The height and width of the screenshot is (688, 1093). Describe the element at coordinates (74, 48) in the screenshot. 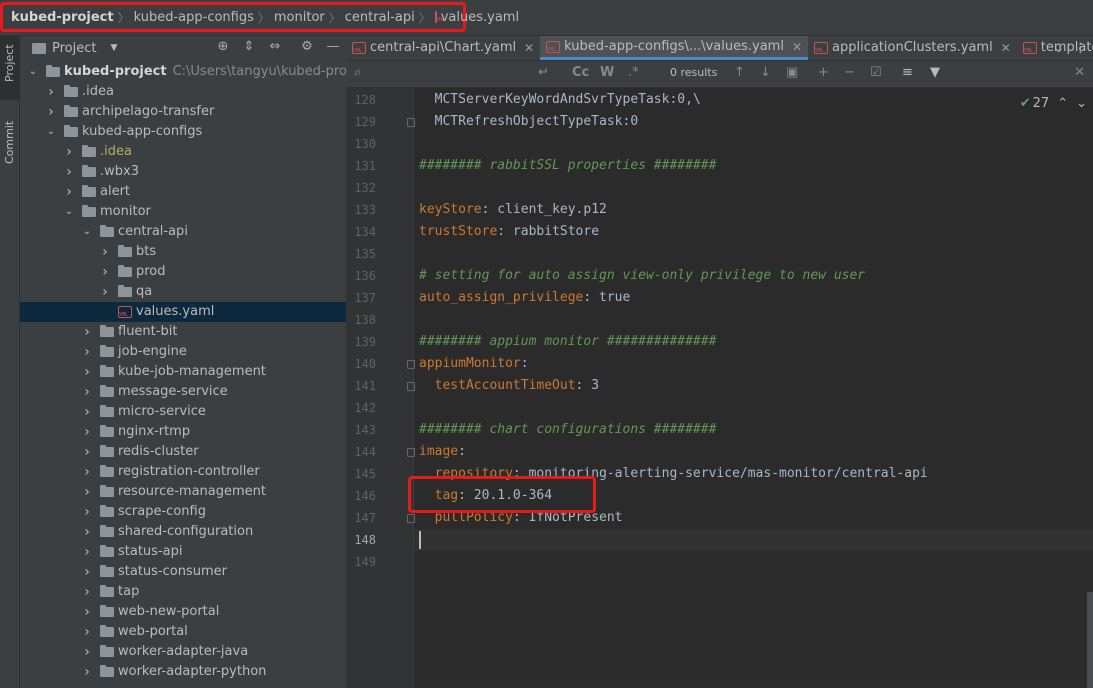

I see `project-view-selector: Project` at that location.